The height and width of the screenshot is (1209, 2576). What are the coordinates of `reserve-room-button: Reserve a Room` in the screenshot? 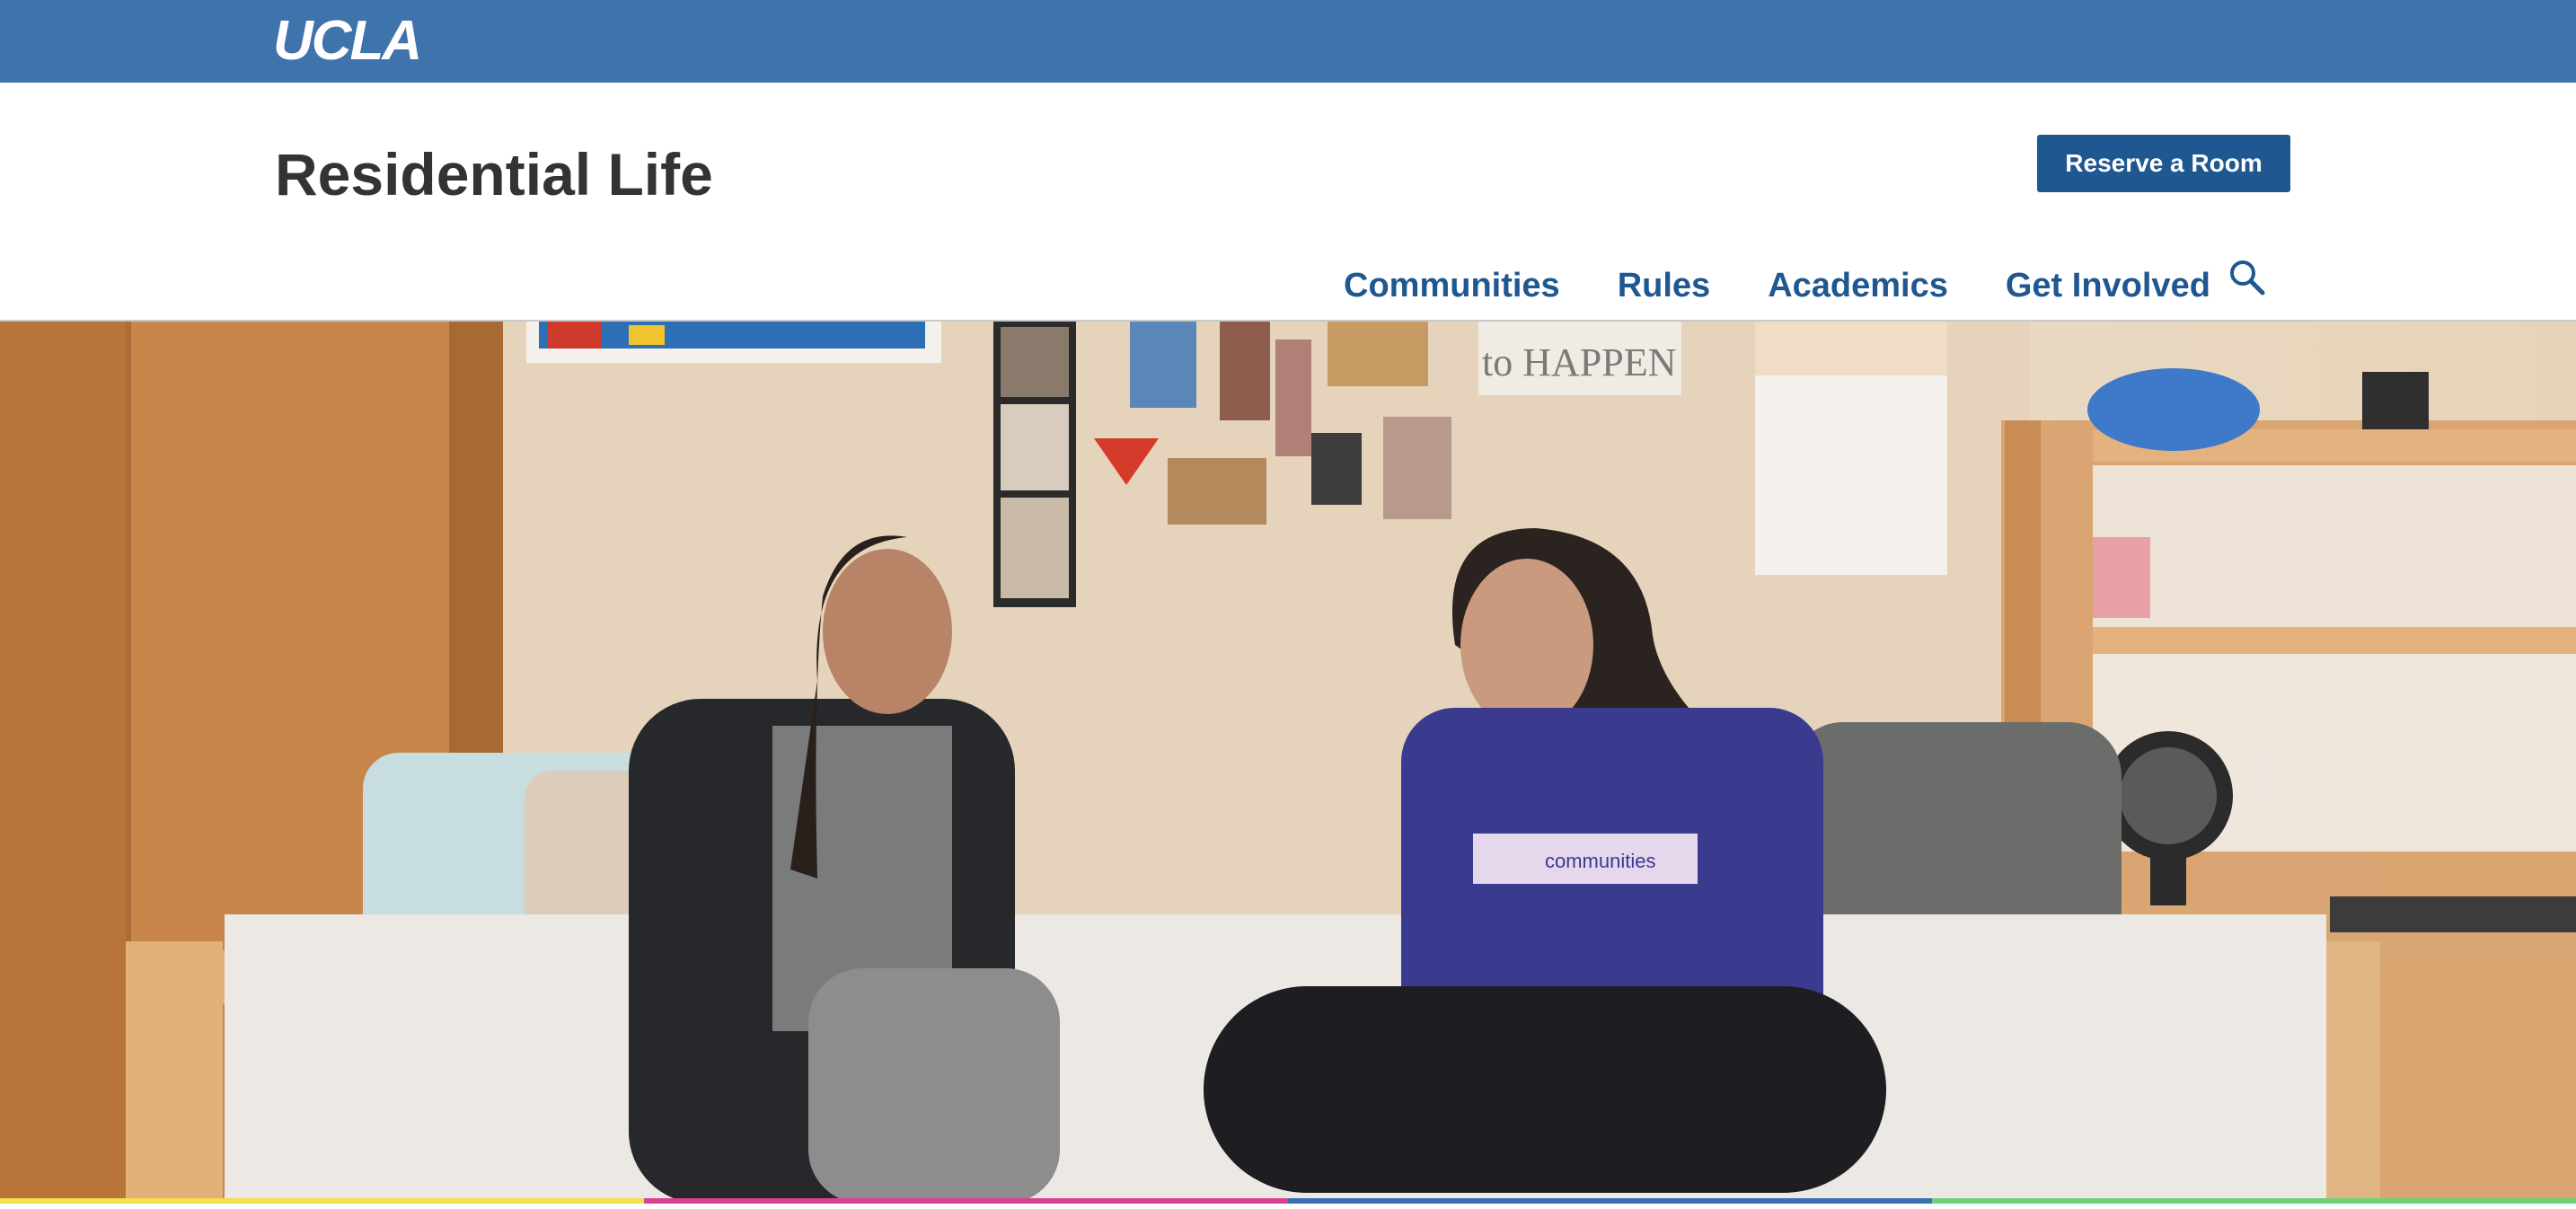 It's located at (2163, 164).